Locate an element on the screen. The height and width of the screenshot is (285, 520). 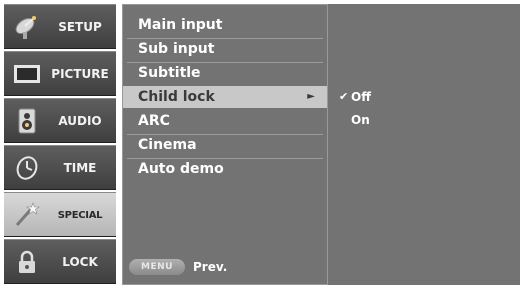
tab-audio: AUDIO is located at coordinates (60, 120).